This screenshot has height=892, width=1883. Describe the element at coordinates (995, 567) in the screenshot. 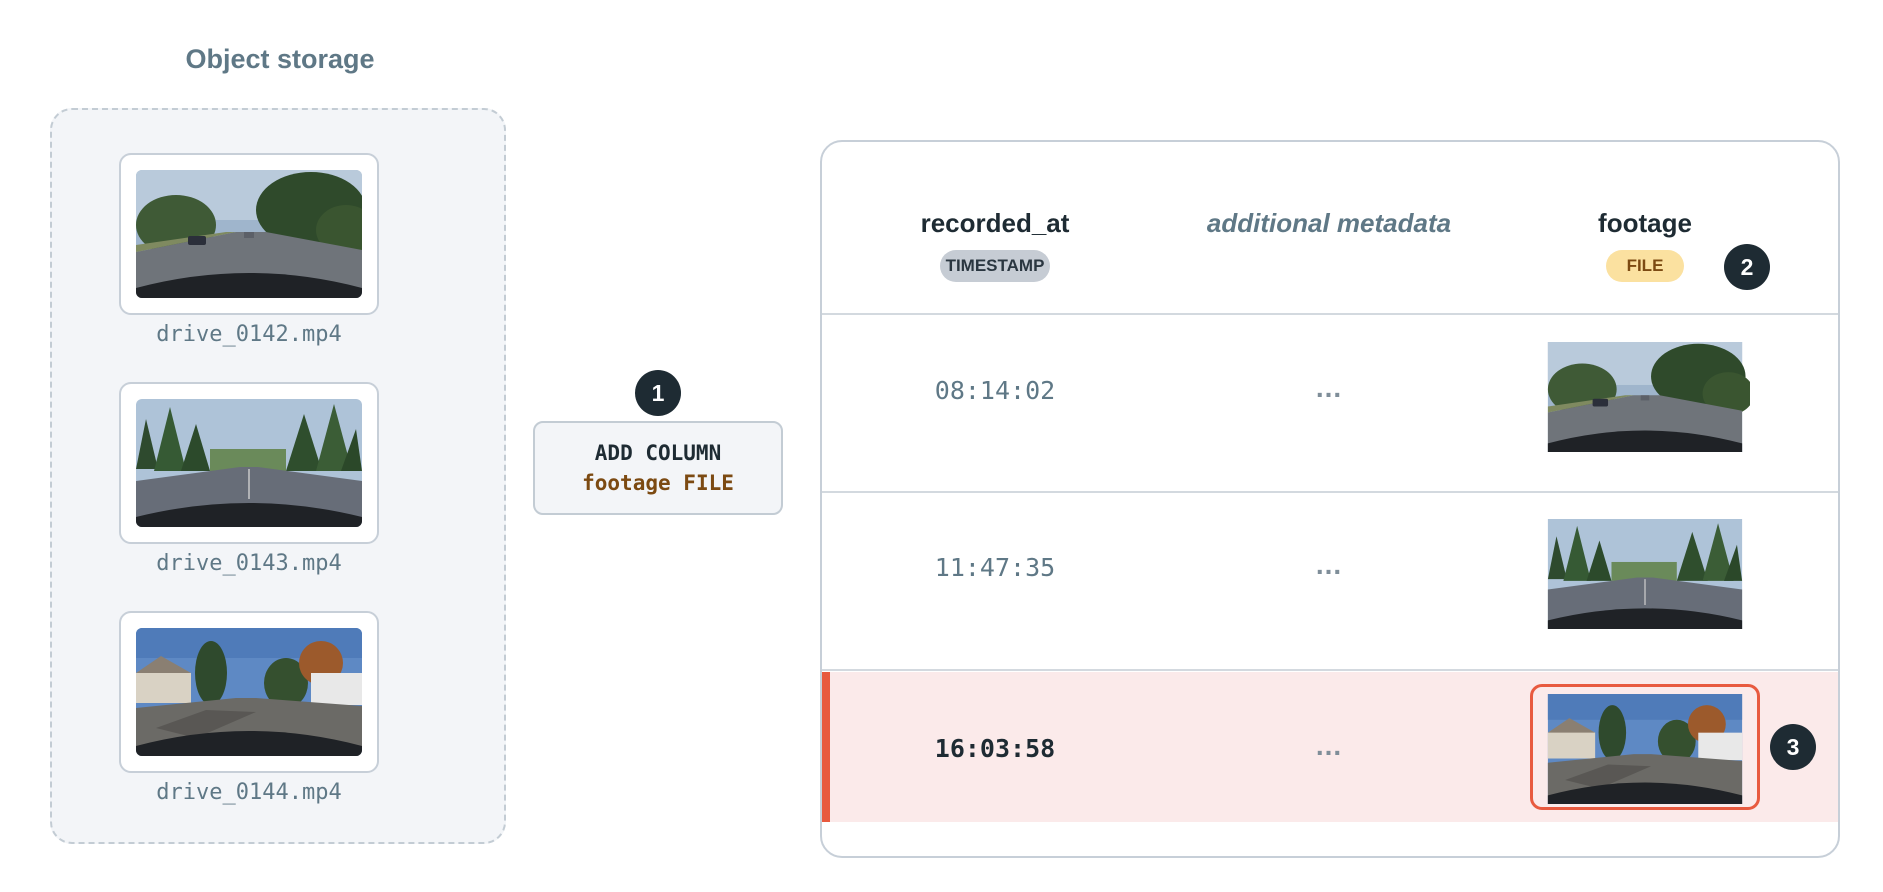

I see `recorded-at-cell: 11:47:35` at that location.